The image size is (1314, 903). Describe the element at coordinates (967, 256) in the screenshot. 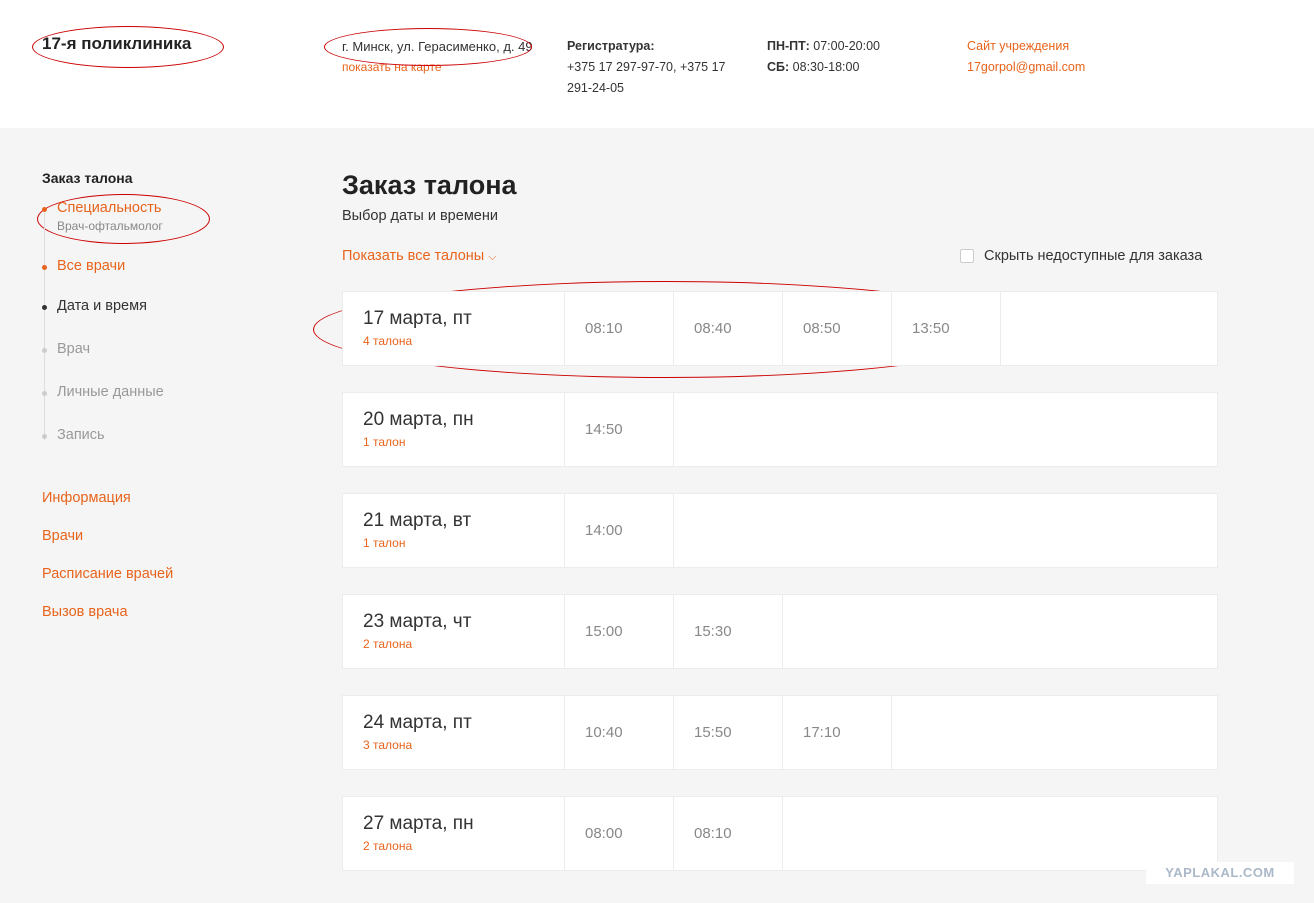

I see `hide-unavailable-checkbox` at that location.